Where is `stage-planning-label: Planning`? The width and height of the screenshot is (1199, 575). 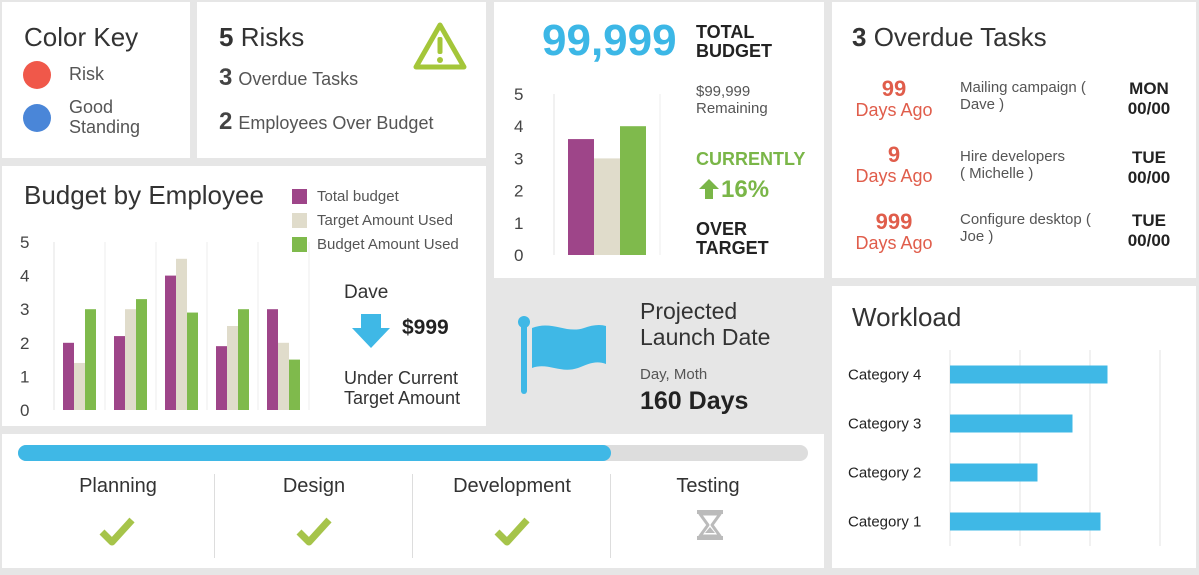 stage-planning-label: Planning is located at coordinates (118, 486).